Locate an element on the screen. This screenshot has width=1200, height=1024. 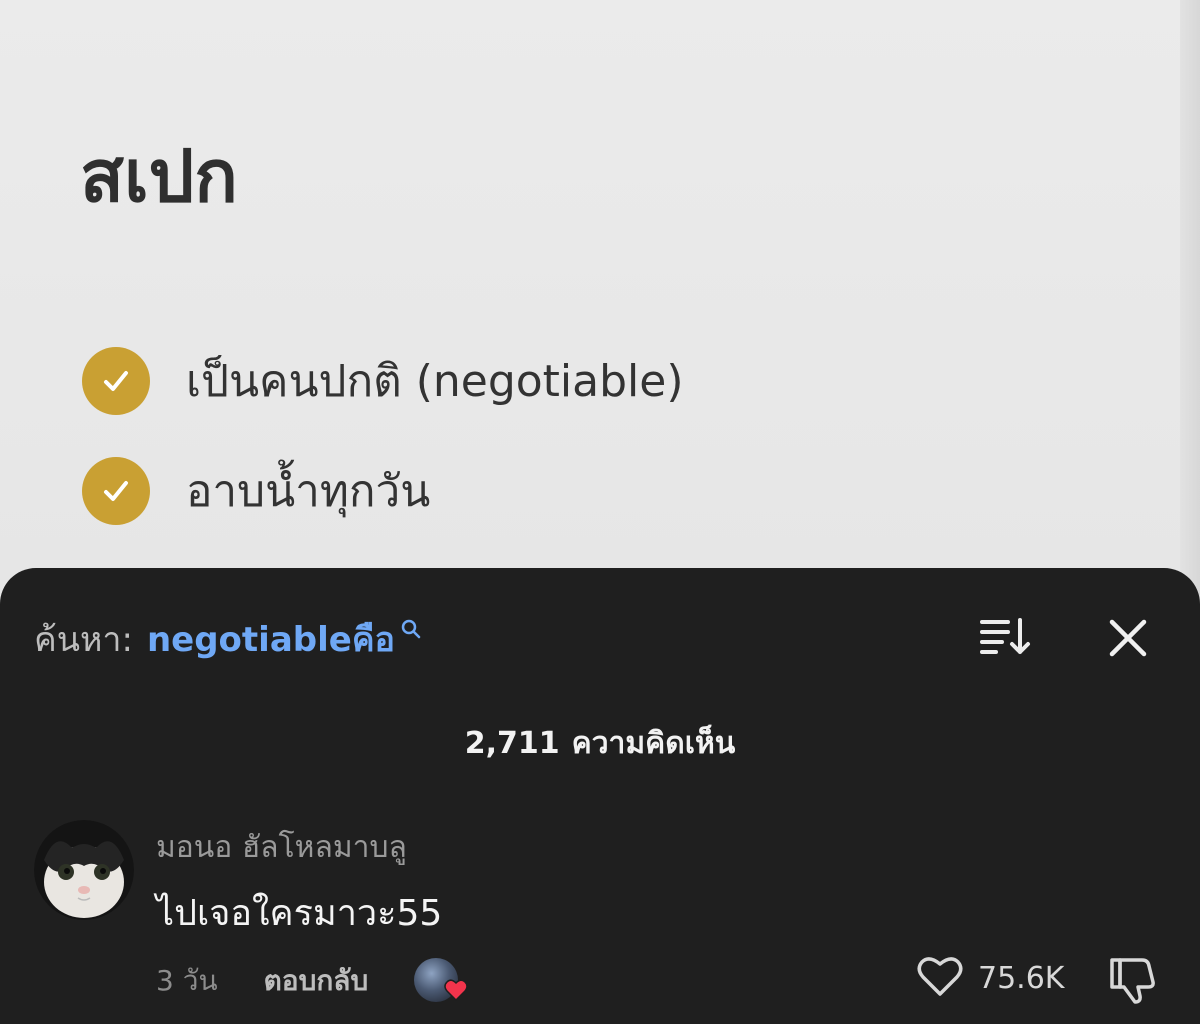
comment-meta: 3 วัน ตอบกลับ is located at coordinates (312, 981).